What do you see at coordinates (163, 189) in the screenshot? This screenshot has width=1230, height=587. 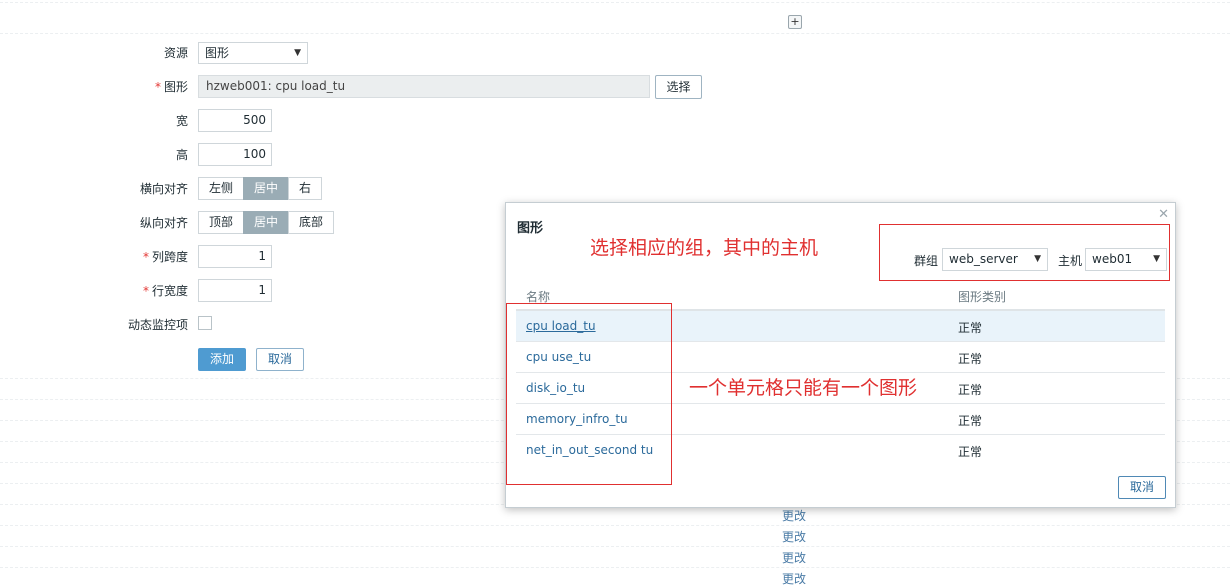 I see `halign-label: 横向对齐` at bounding box center [163, 189].